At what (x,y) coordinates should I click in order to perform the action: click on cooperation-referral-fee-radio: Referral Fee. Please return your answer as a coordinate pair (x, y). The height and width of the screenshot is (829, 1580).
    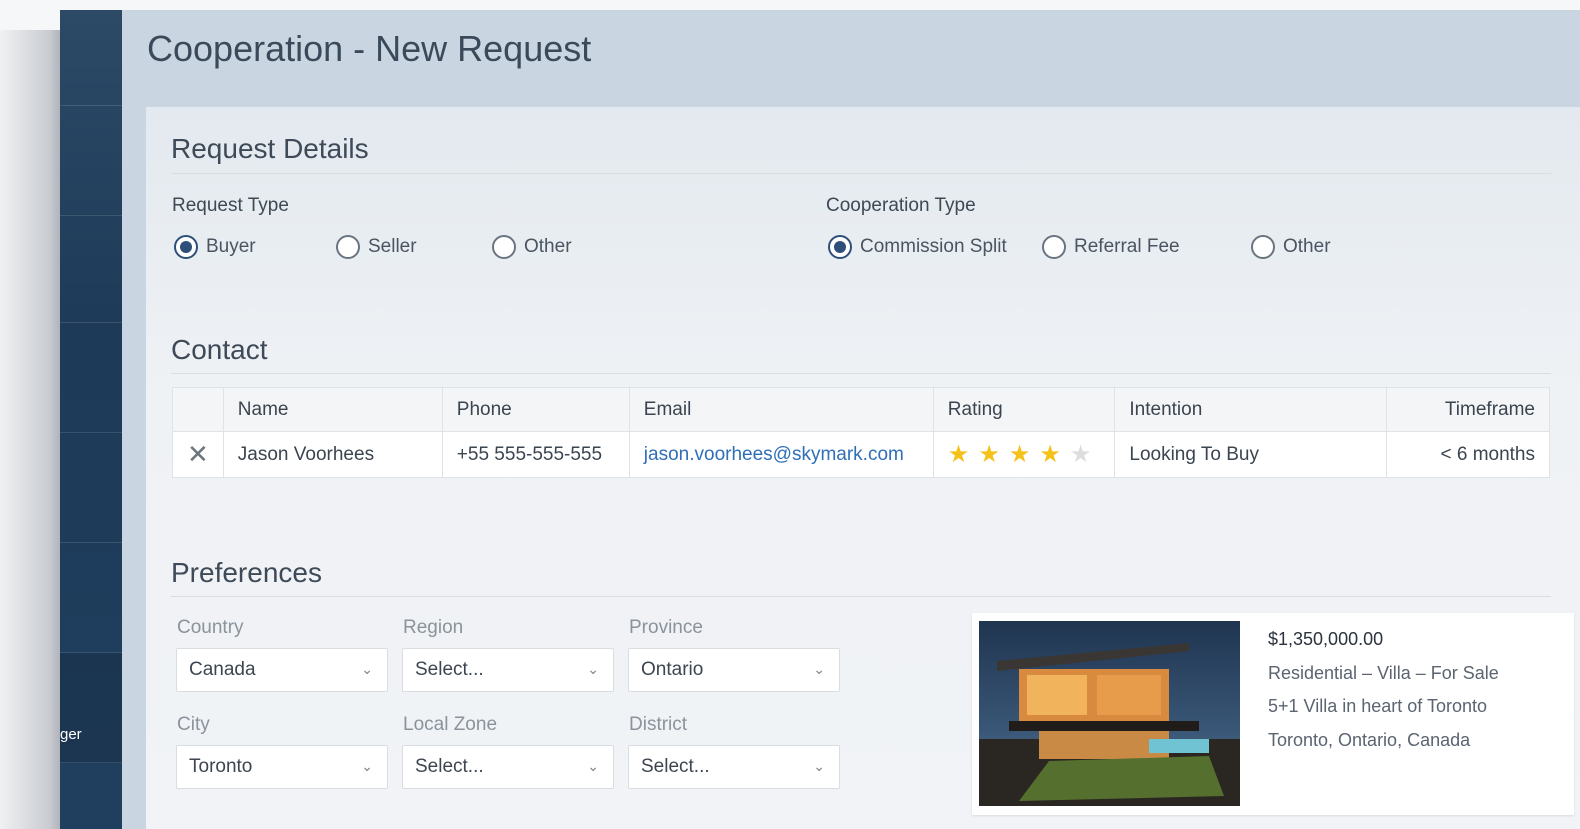
    Looking at the image, I should click on (1111, 247).